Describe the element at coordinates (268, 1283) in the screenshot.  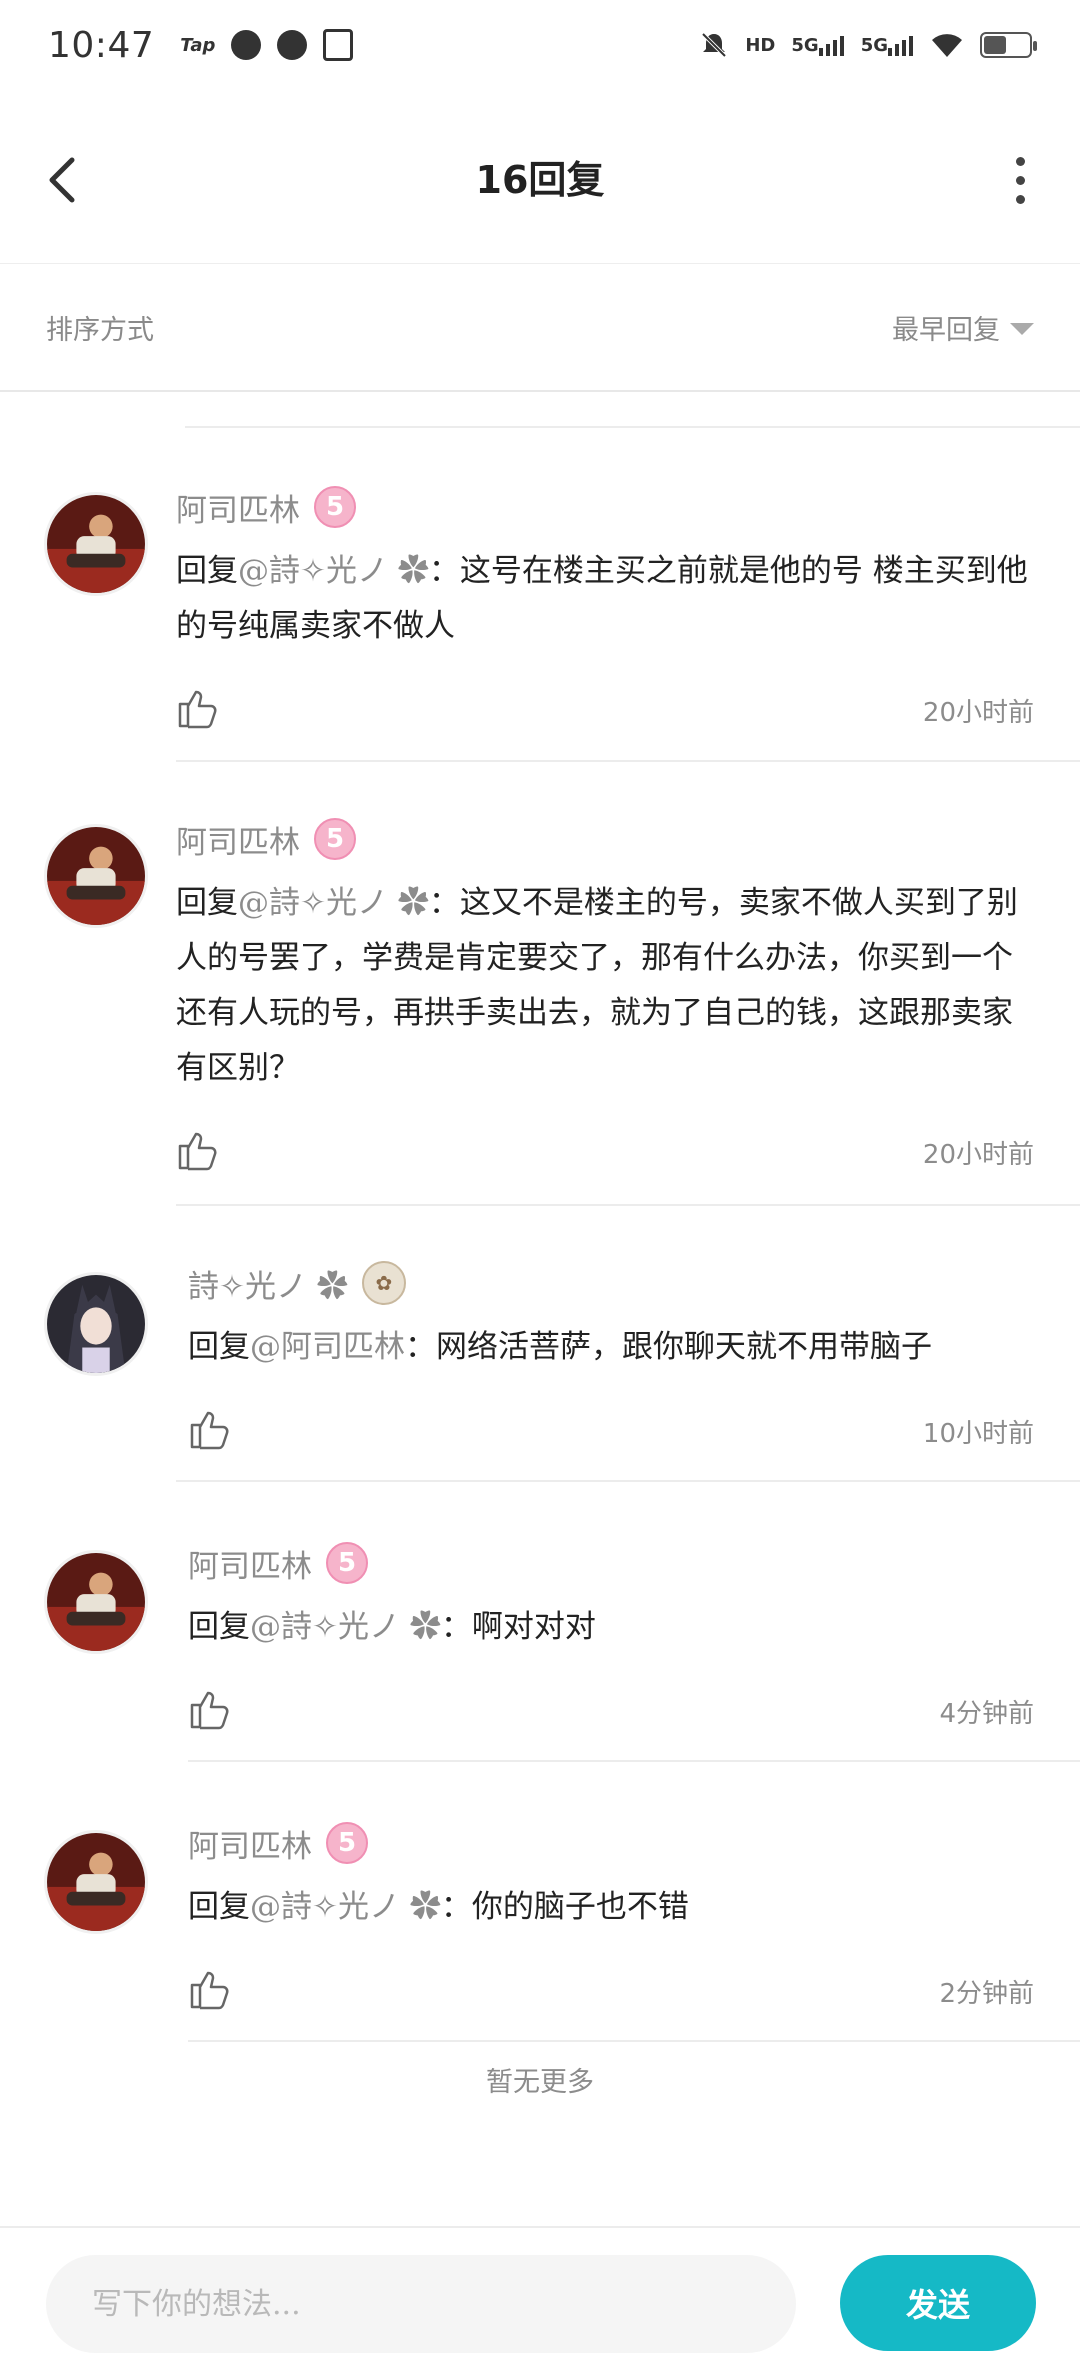
I see `username: 詩✧光ノ ✿` at that location.